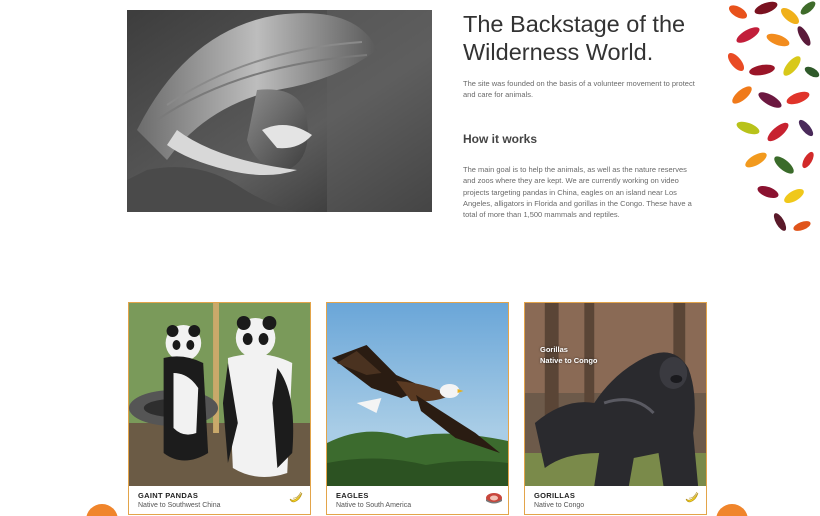 Image resolution: width=820 pixels, height=516 pixels. I want to click on overlay-title: Gorillas, so click(554, 349).